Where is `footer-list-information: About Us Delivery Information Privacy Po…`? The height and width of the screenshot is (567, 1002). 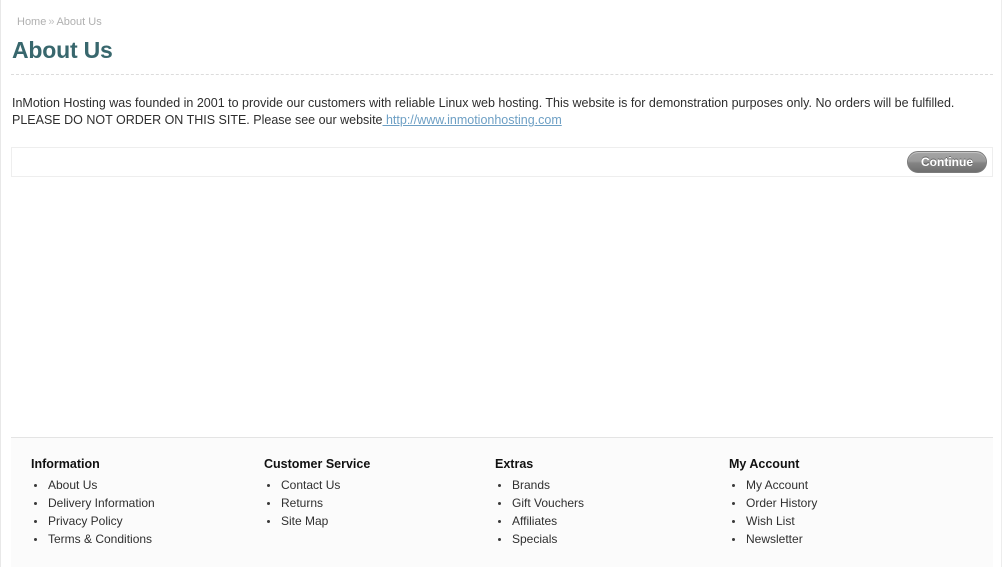
footer-list-information: About Us Delivery Information Privacy Po… is located at coordinates (139, 512).